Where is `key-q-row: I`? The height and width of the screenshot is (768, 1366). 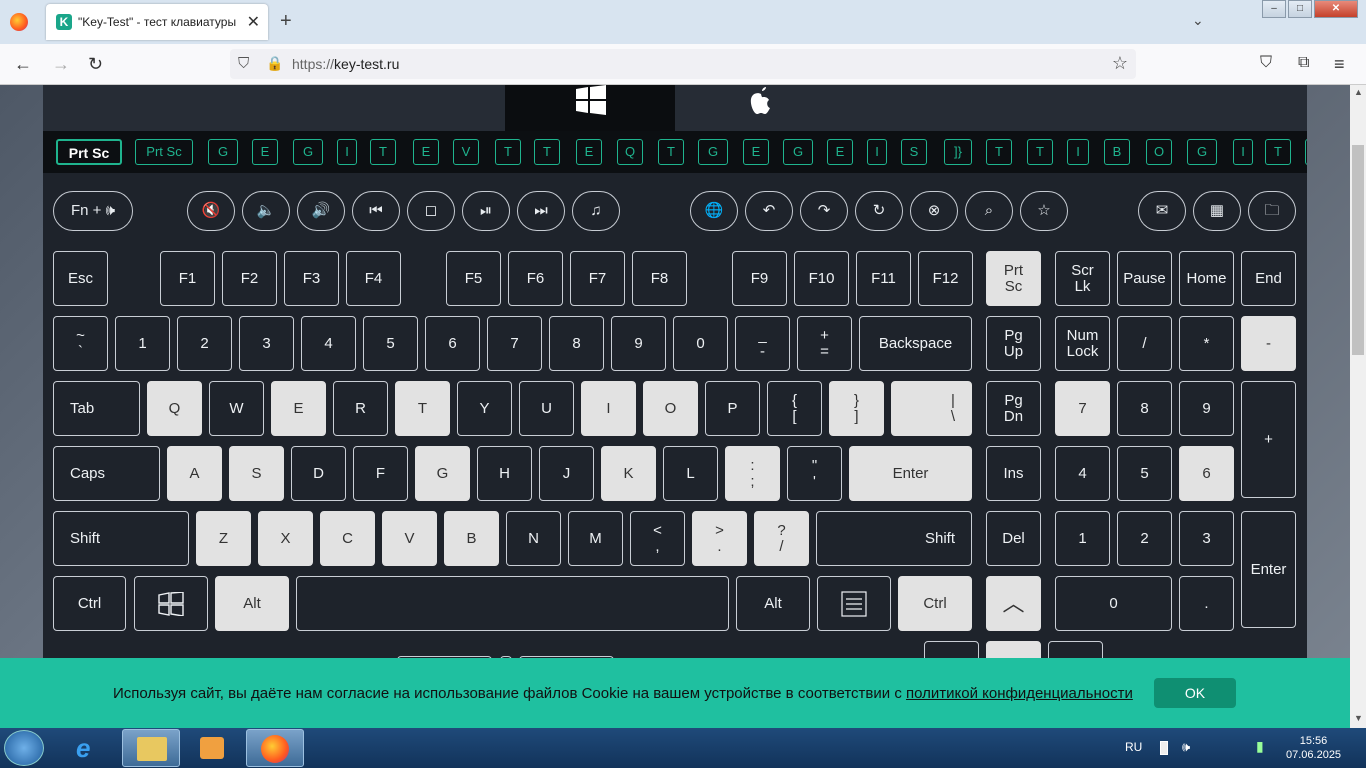 key-q-row: I is located at coordinates (608, 408).